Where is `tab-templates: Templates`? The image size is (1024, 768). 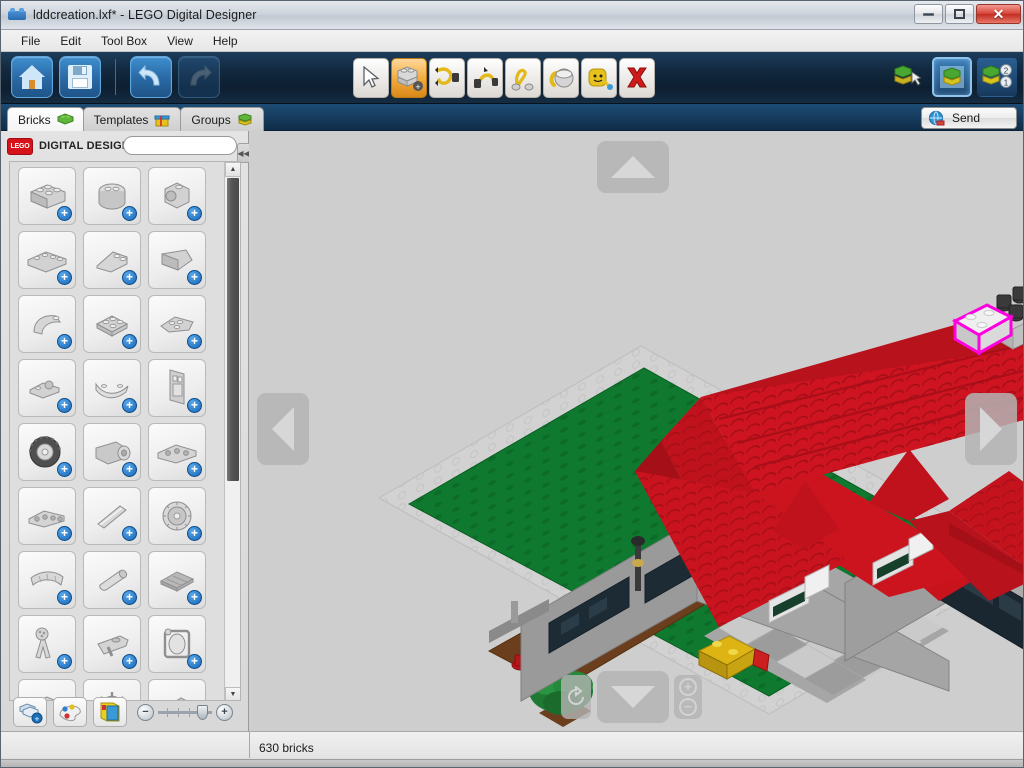
tab-templates: Templates is located at coordinates (132, 119).